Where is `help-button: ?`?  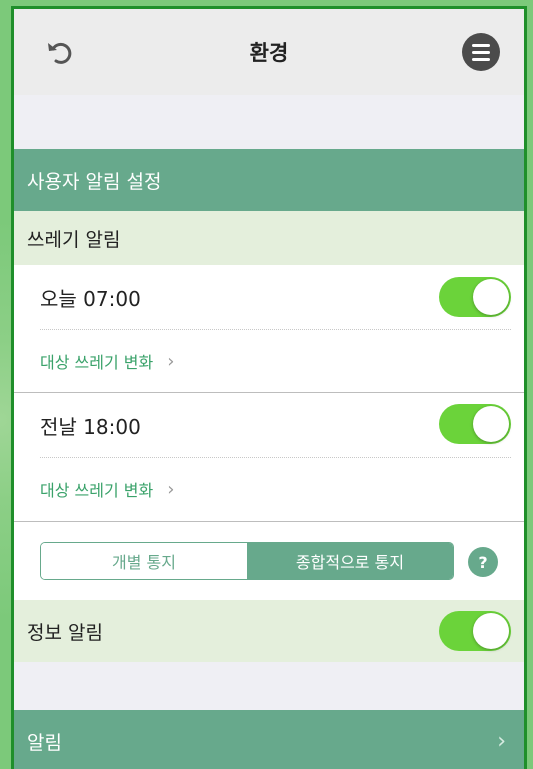
help-button: ? is located at coordinates (483, 562).